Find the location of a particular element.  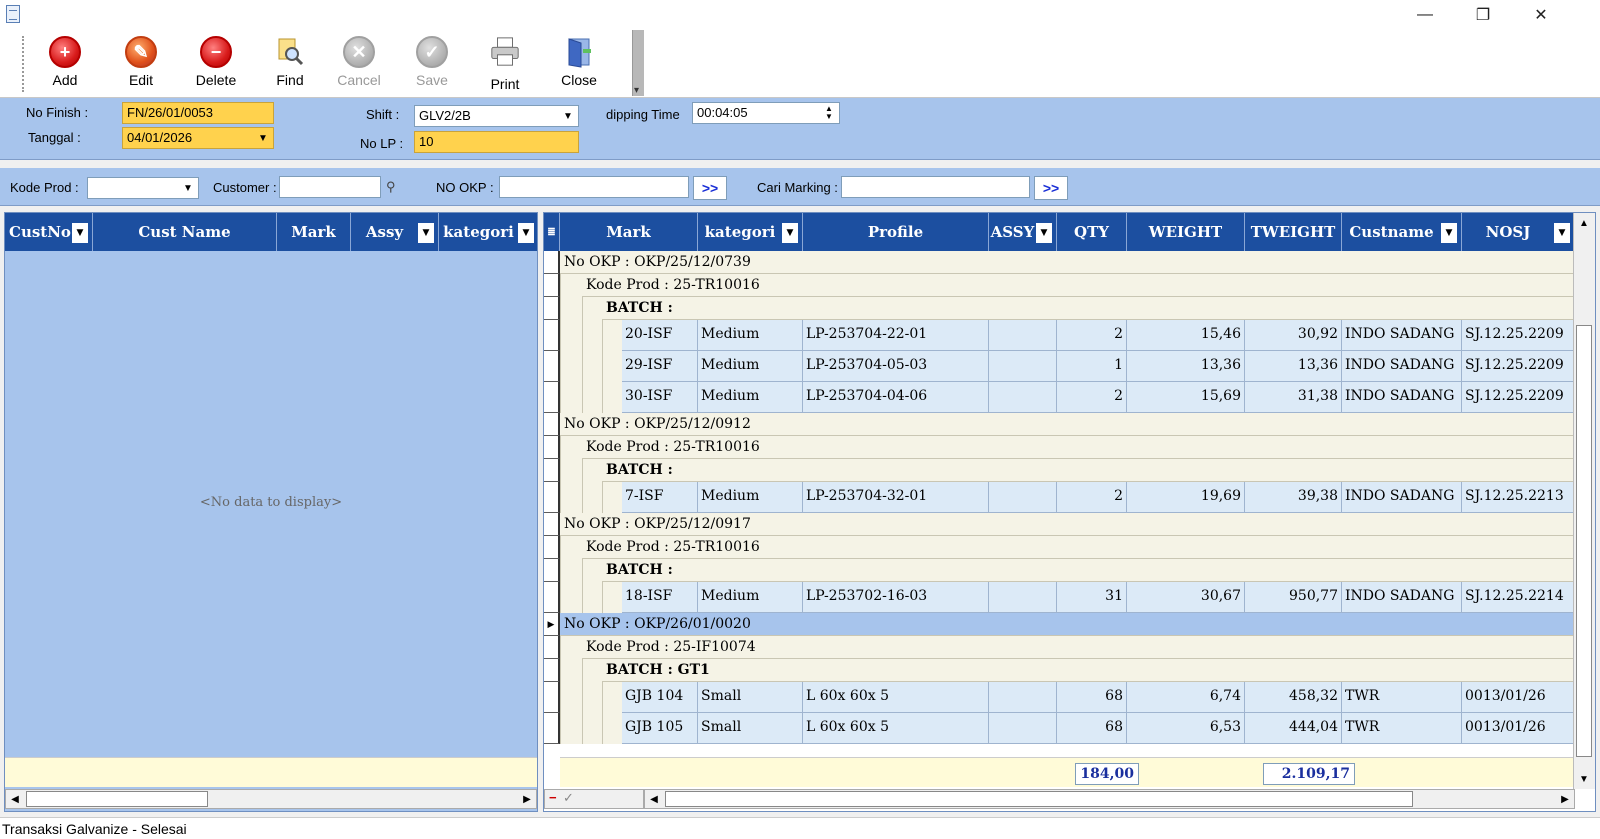

scroll-down-arrow-icon: ▼ is located at coordinates (1584, 779).